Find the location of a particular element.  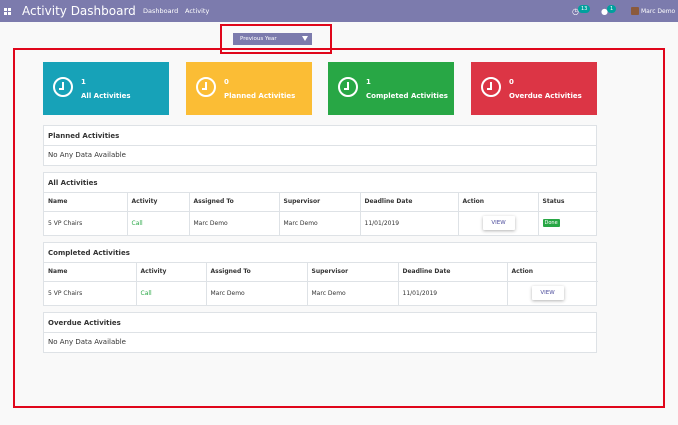

panel-title: Planned Activities is located at coordinates (320, 136).